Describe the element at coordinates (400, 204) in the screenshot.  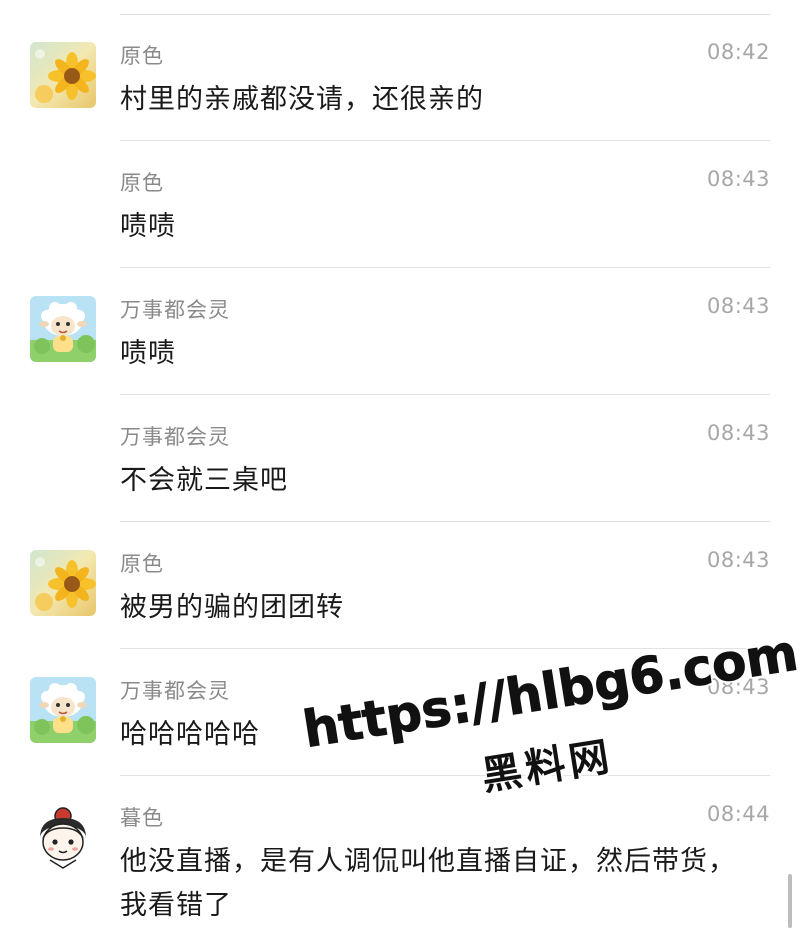
I see `message-row: 原色 08:43 啧啧` at that location.